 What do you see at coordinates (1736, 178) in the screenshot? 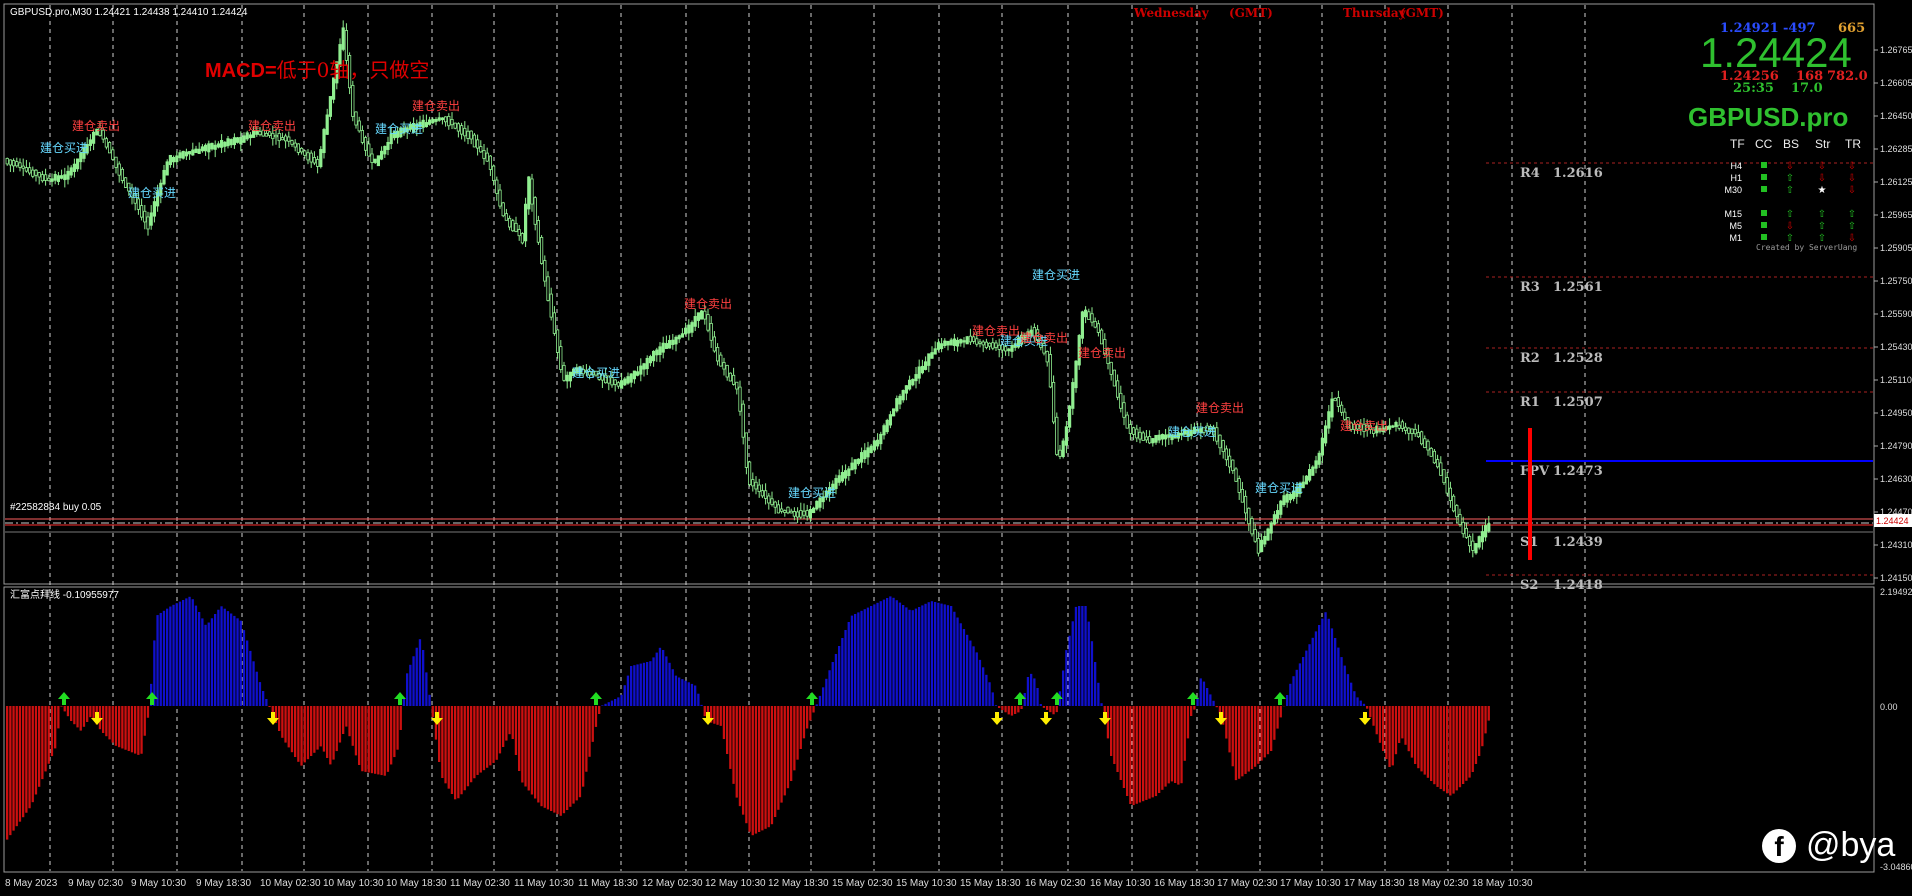
I see `tf-row-h1: H1` at bounding box center [1736, 178].